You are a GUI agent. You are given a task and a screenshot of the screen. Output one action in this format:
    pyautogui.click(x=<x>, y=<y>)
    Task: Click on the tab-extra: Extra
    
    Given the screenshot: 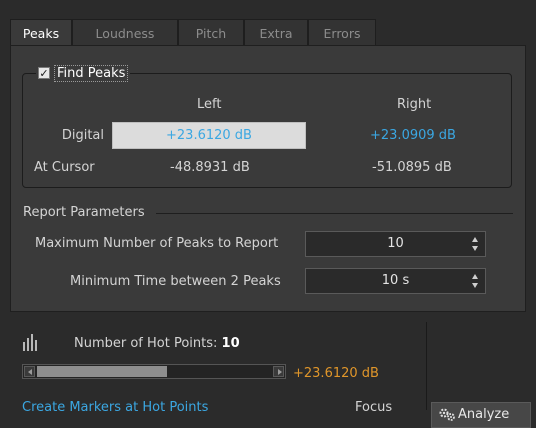 What is the action you would take?
    pyautogui.click(x=276, y=32)
    